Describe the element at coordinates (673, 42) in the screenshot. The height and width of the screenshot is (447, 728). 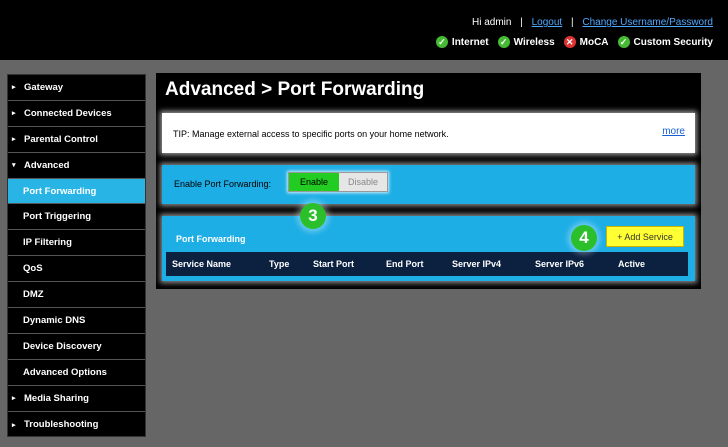
I see `status-label: Custom Security` at that location.